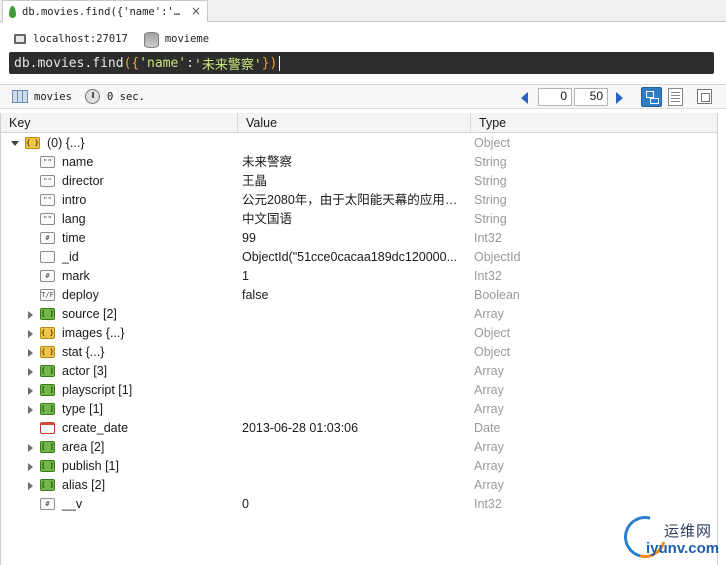 The image size is (726, 565). I want to click on field-row: [ ] area [2] Array, so click(359, 447).